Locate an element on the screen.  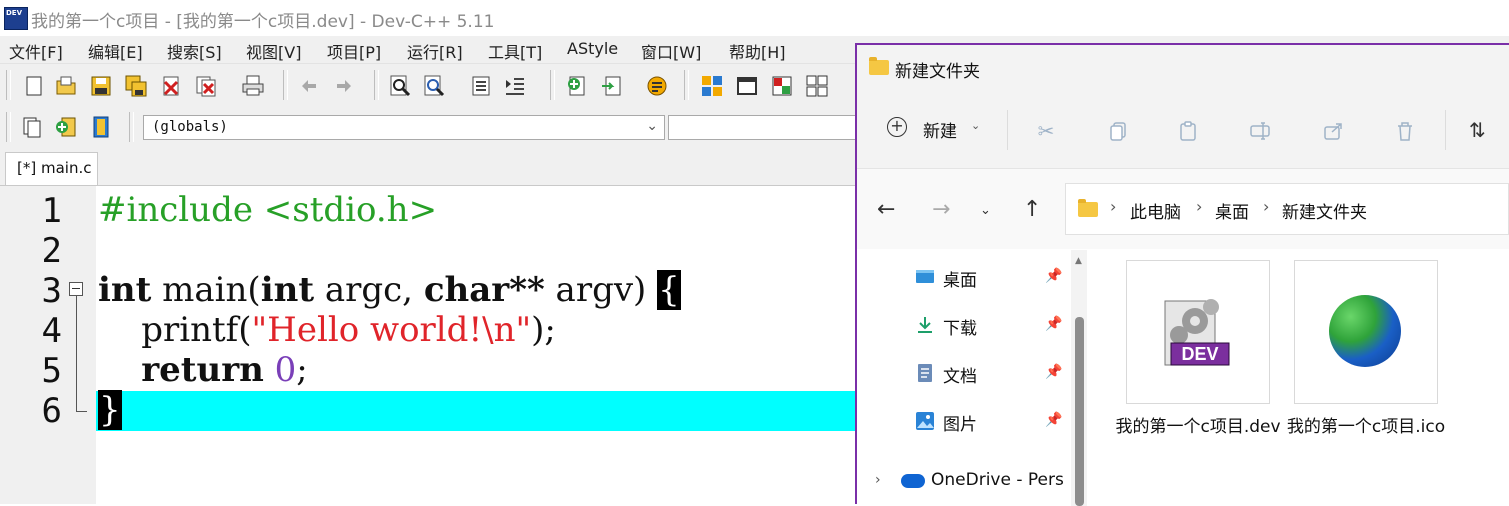
navigation-pane: 桌面 📌 下载 📌 文档 📌 图片 📌 › OneDrive - Pers ▲ is located at coordinates (972, 378).